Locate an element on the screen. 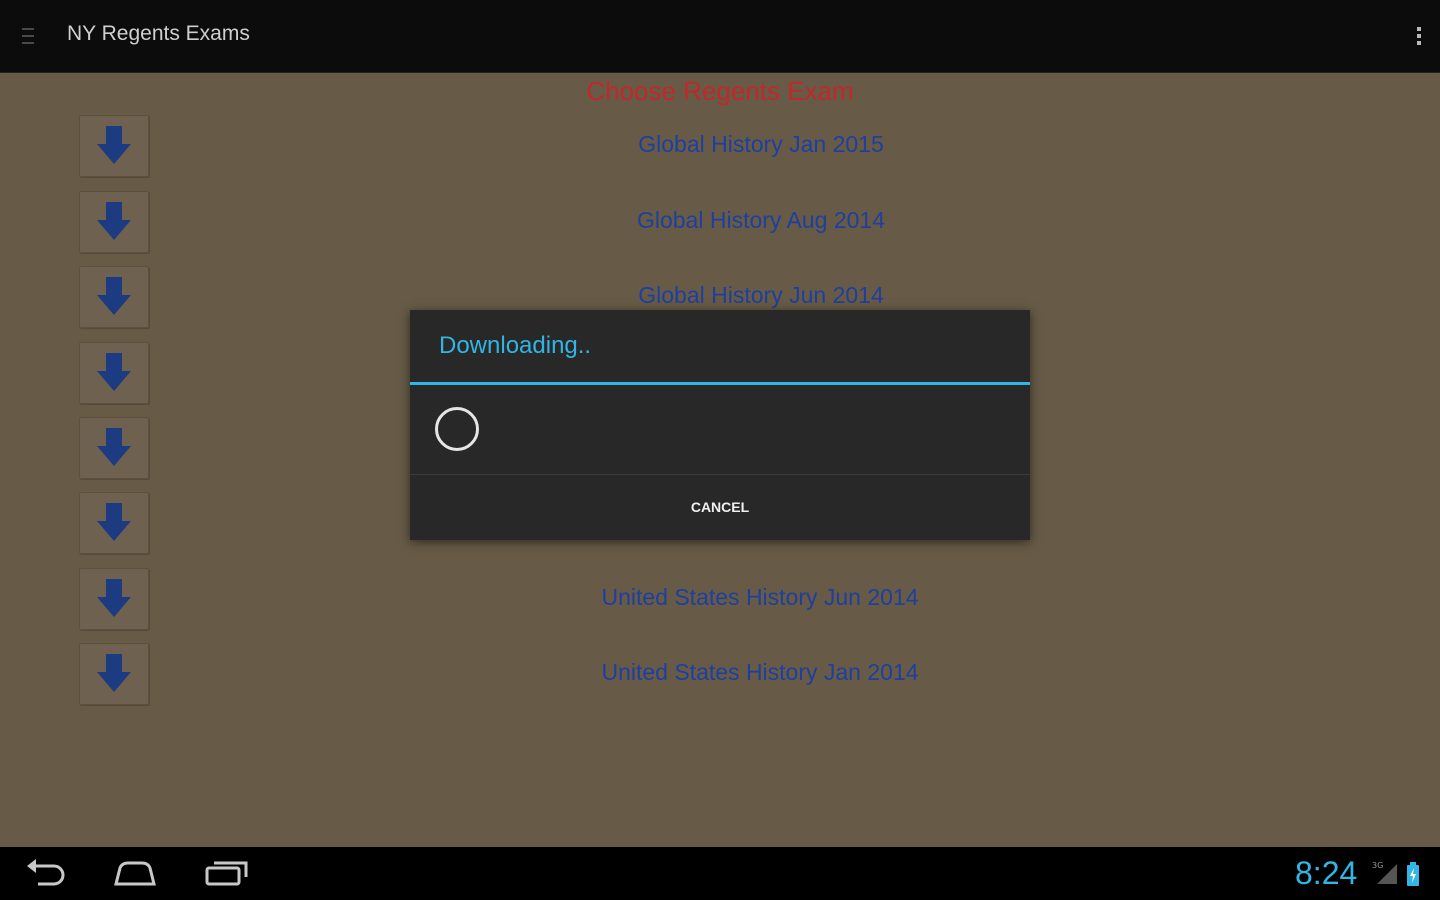 This screenshot has height=900, width=1440. app-title: NY Regents Exams is located at coordinates (158, 33).